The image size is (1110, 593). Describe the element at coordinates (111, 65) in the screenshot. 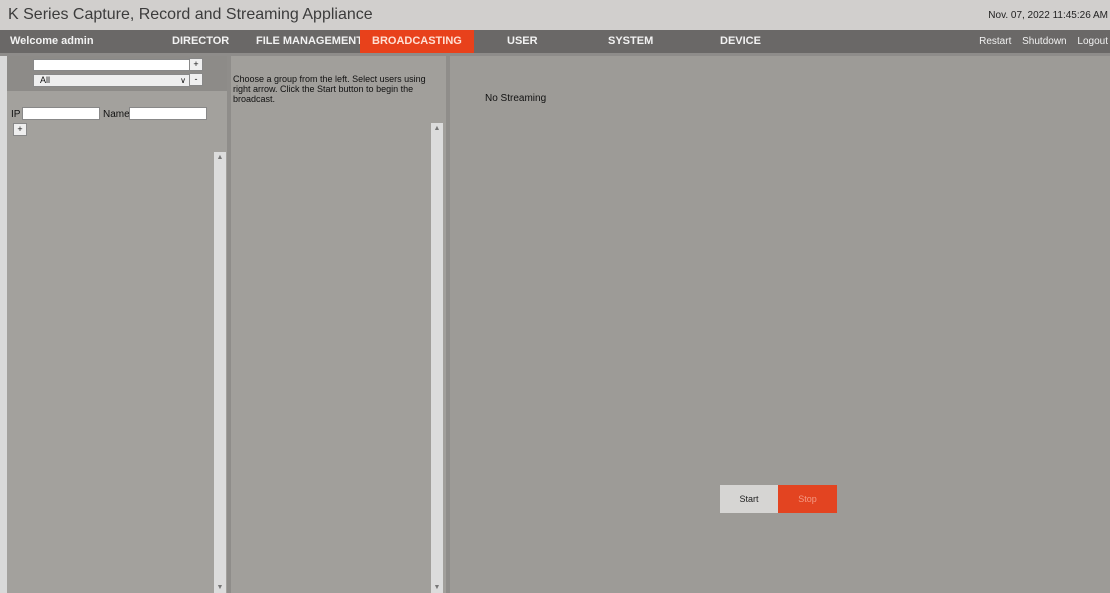

I see `group-name-input` at that location.